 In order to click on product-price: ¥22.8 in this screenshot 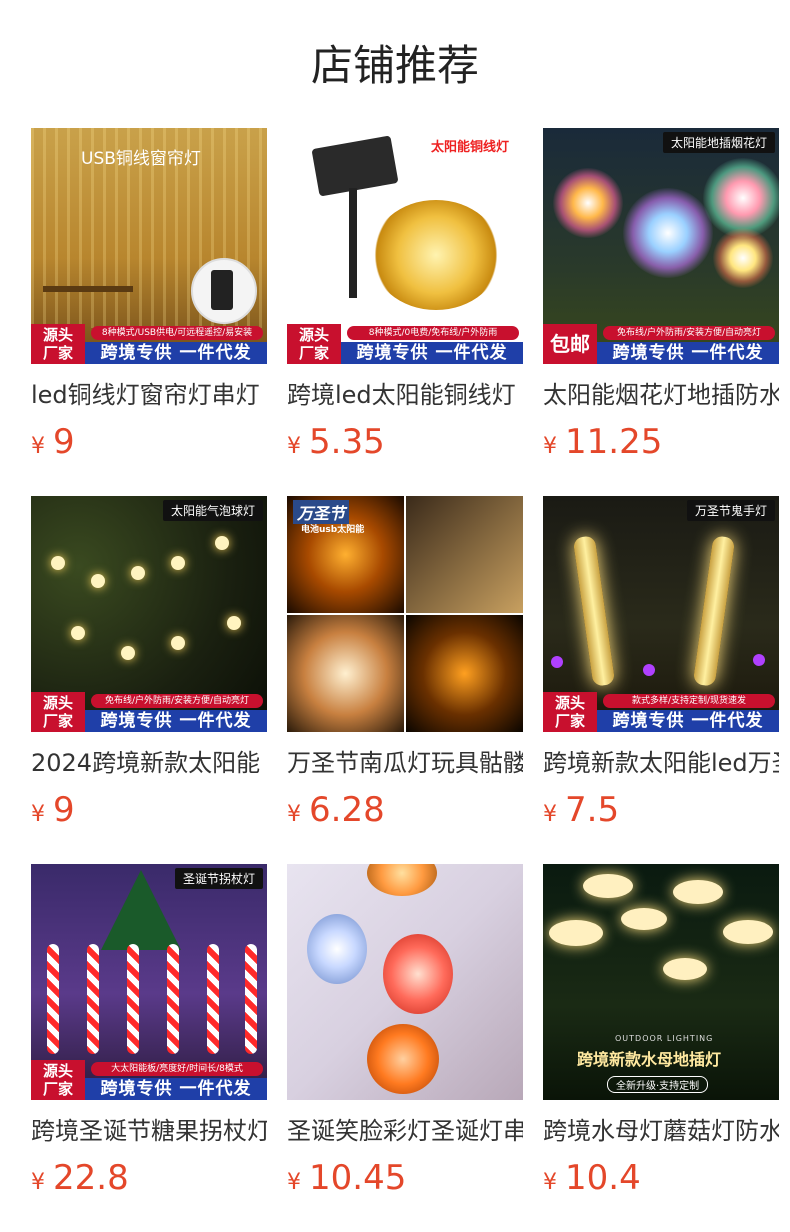, I will do `click(149, 1181)`.